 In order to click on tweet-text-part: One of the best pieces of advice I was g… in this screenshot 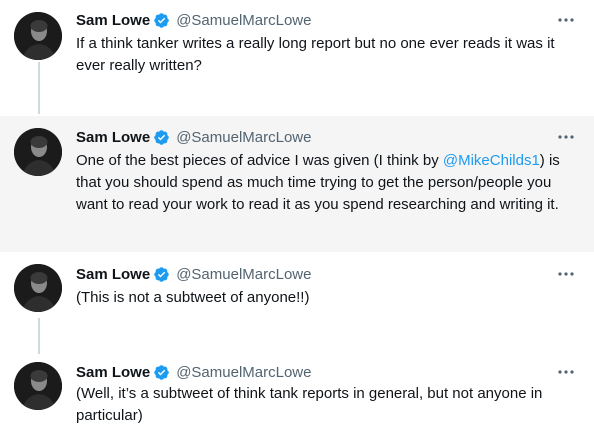, I will do `click(259, 160)`.